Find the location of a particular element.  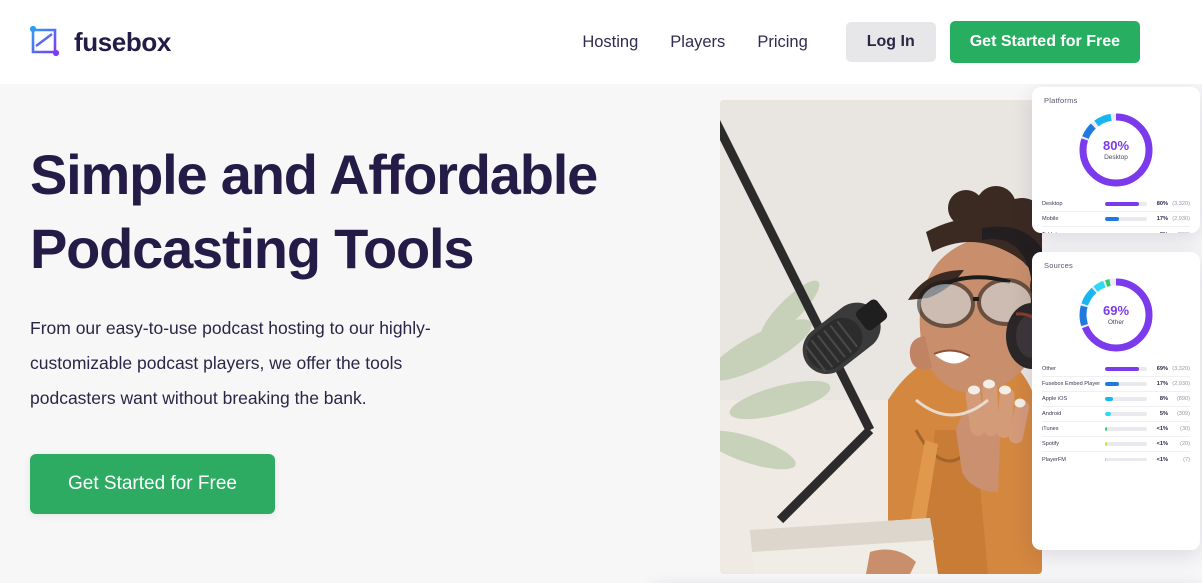

legend-row: Mobile 17% (2,930) is located at coordinates (1116, 219).